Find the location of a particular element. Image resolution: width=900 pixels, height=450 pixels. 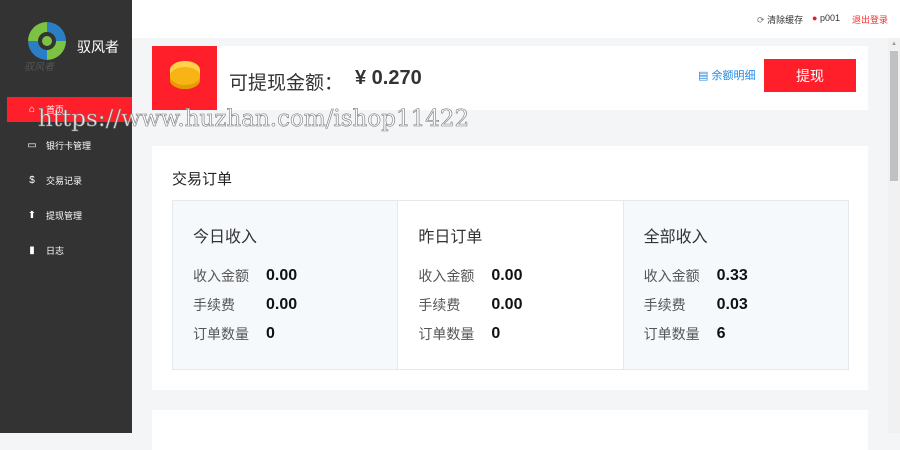

withdraw-button: 提现 is located at coordinates (810, 75).